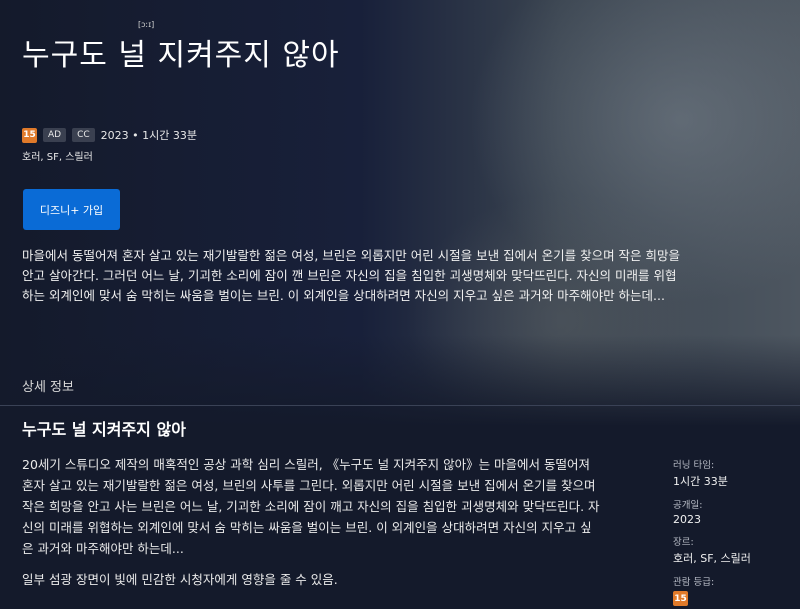 This screenshot has height=609, width=800. What do you see at coordinates (400, 405) in the screenshot?
I see `divider` at bounding box center [400, 405].